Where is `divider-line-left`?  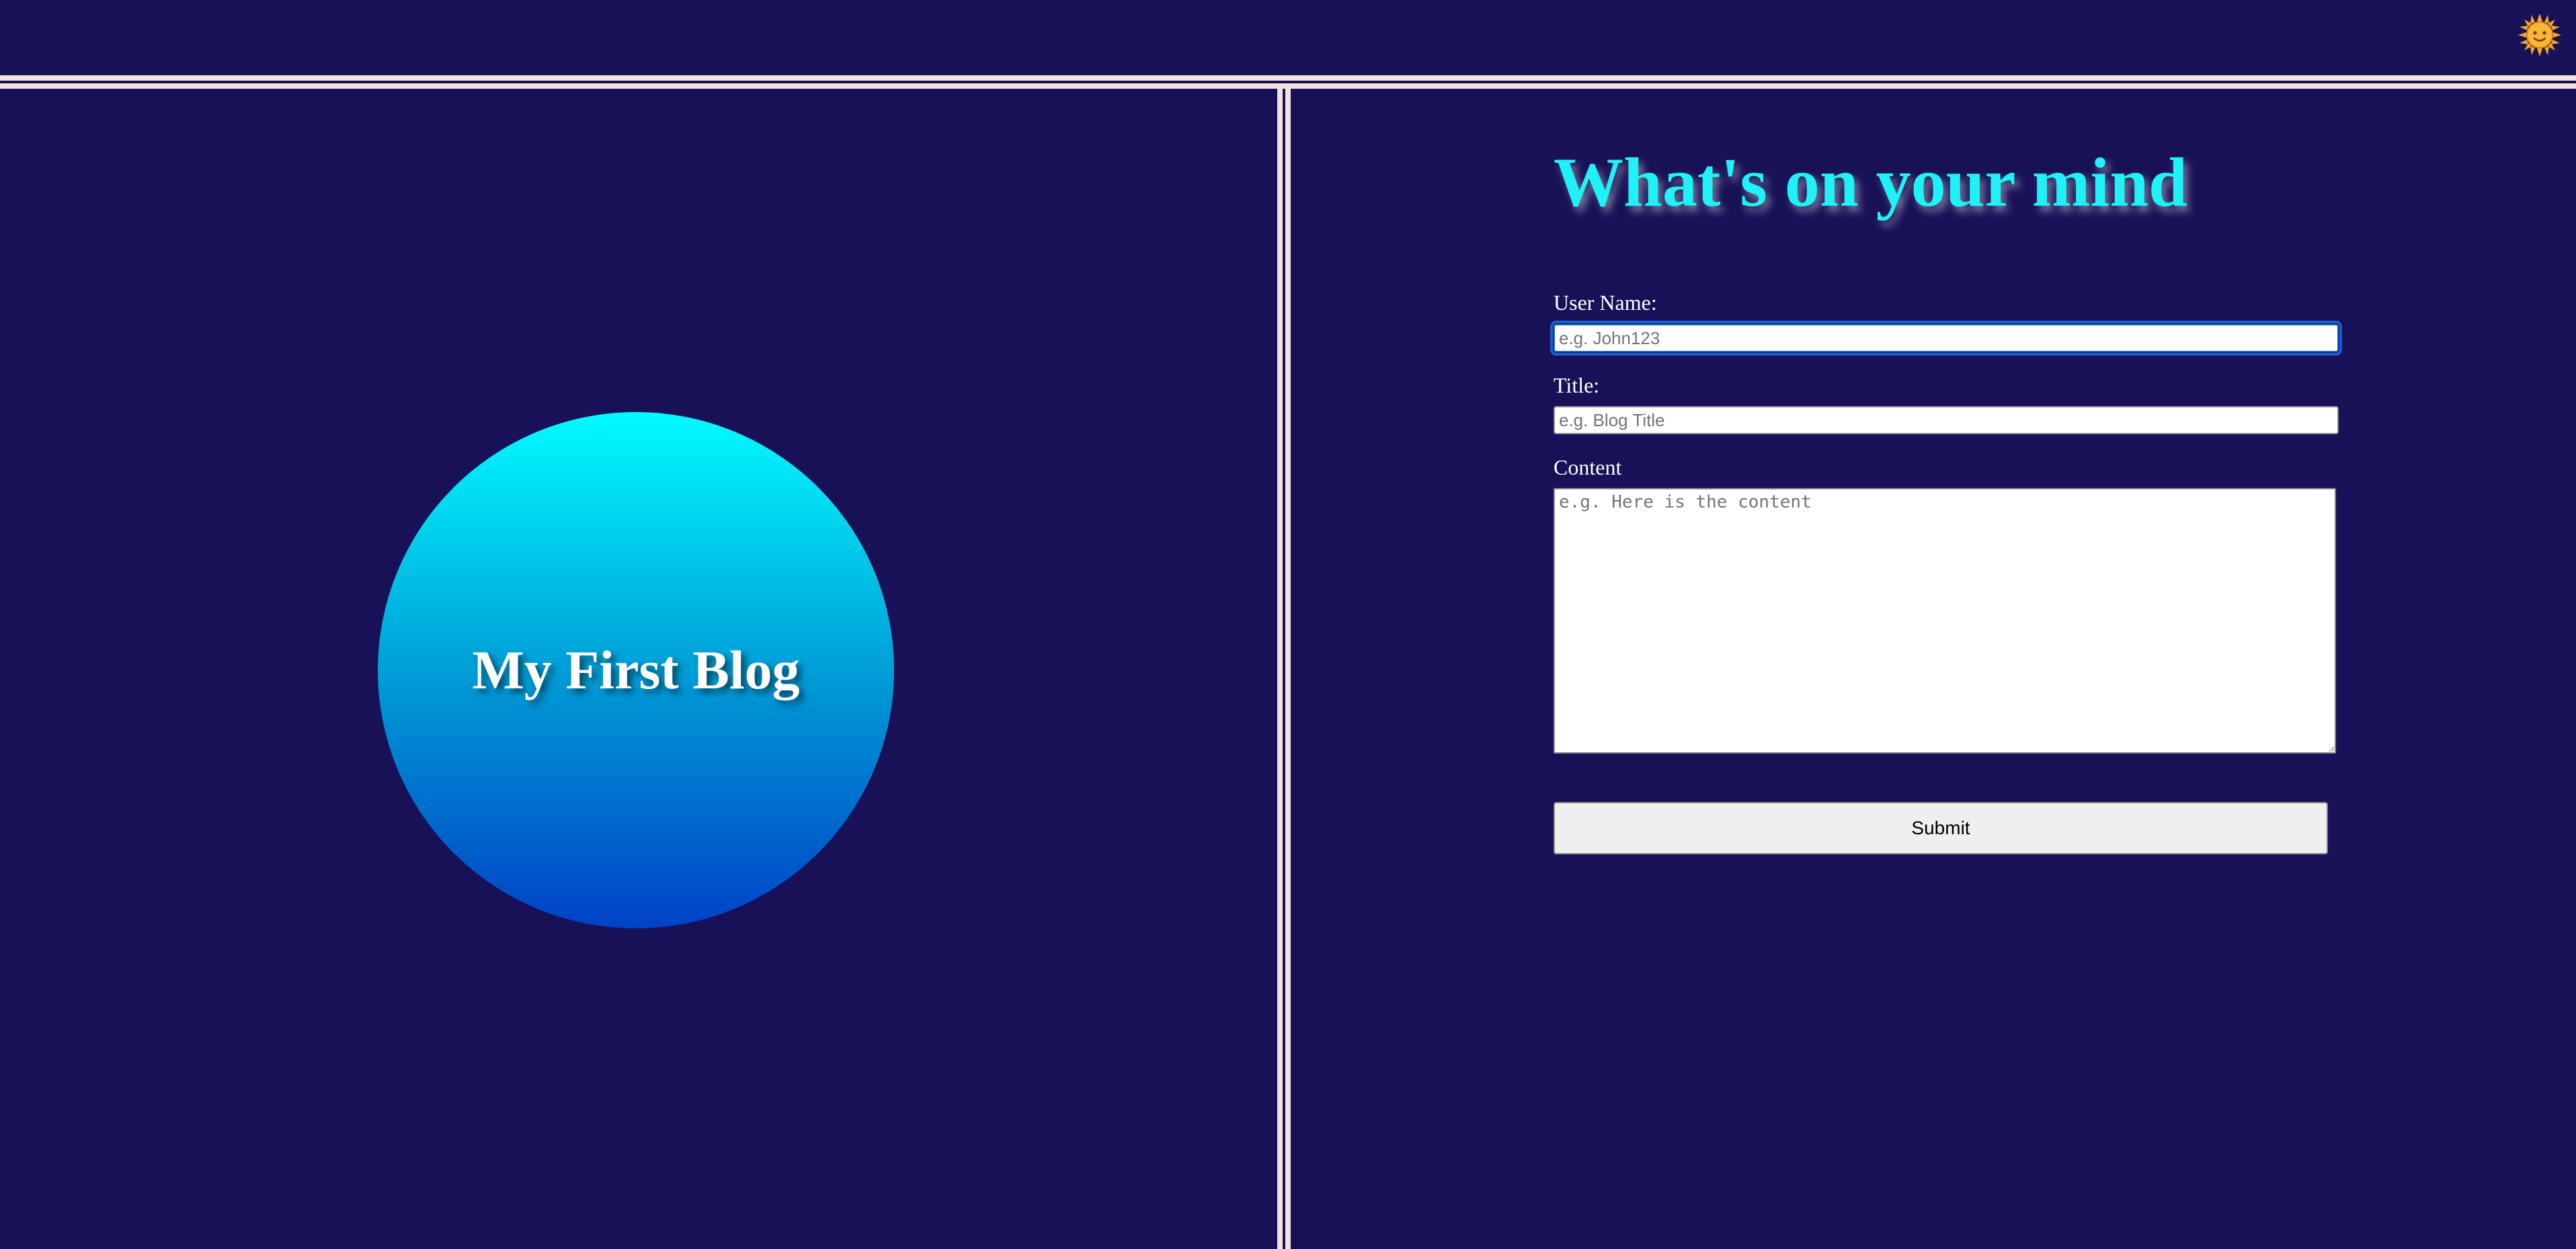 divider-line-left is located at coordinates (1280, 669).